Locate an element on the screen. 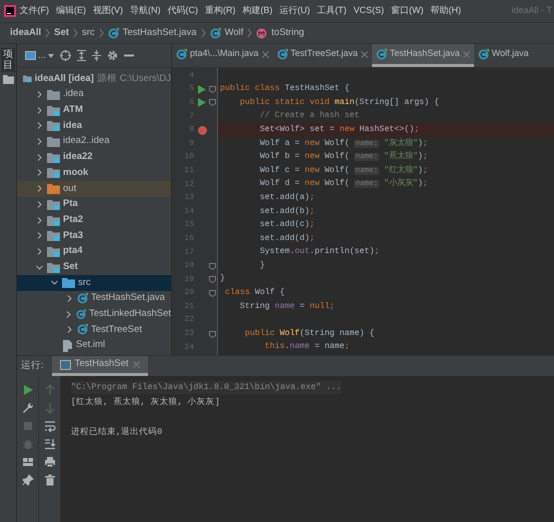 The height and width of the screenshot is (522, 554). menu-item: 帮助(H) is located at coordinates (446, 11).